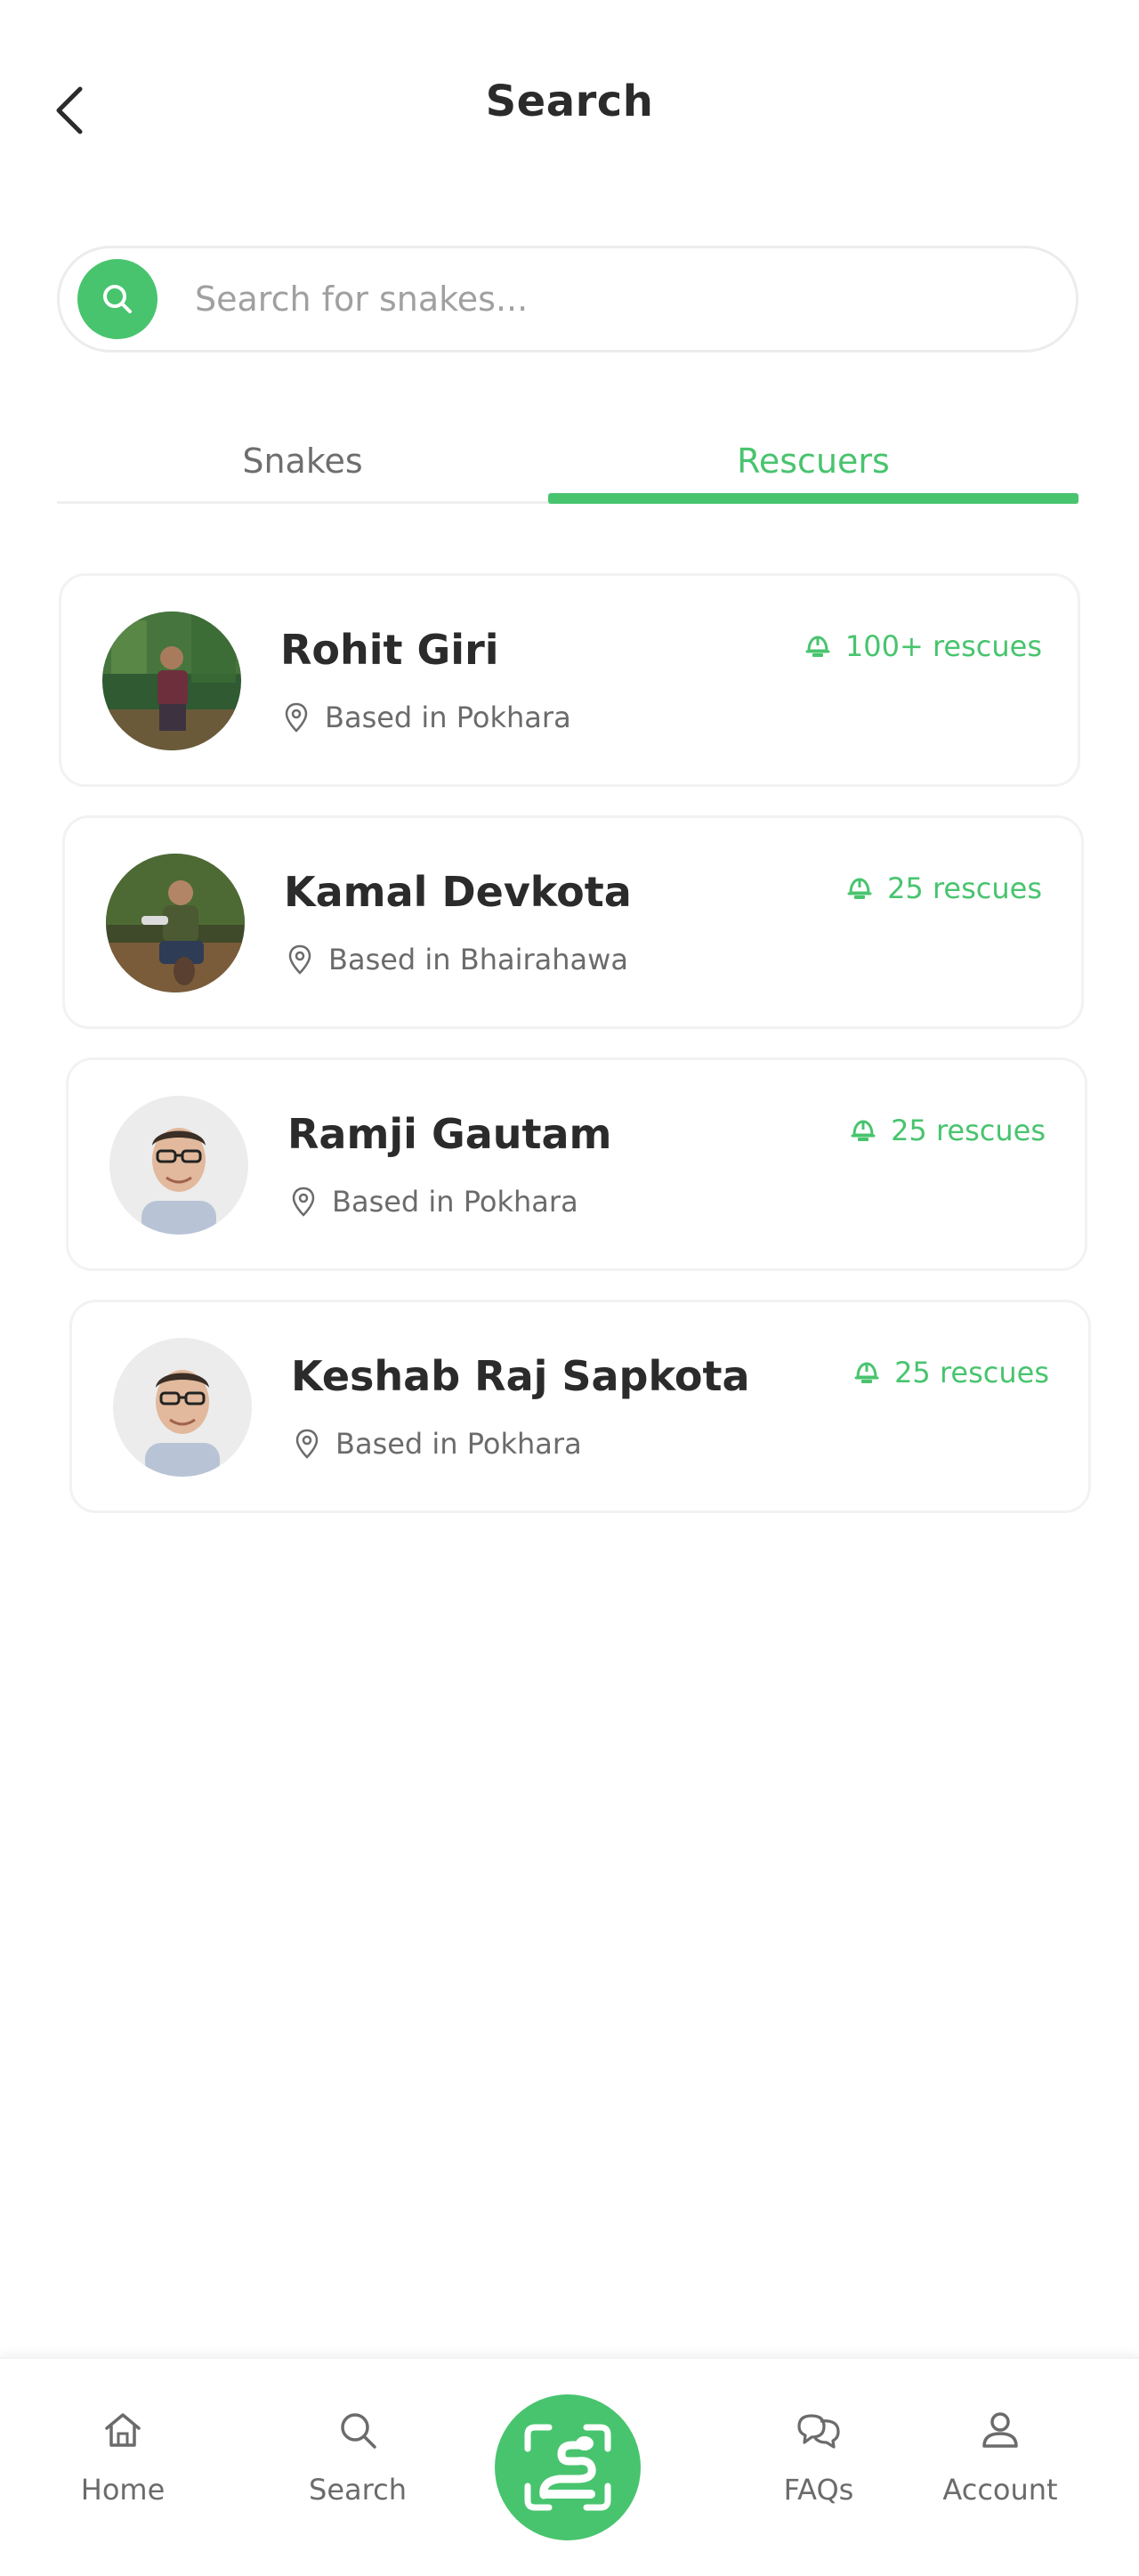 The width and height of the screenshot is (1139, 2576). I want to click on bottom-navigation: Home Search FAQs Account, so click(569, 2467).